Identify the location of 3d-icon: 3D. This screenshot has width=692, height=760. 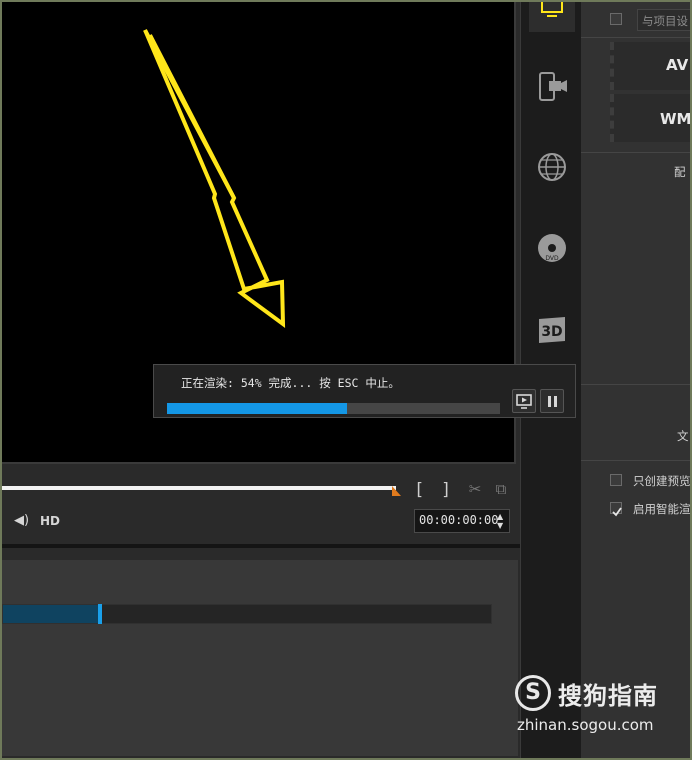
(552, 330).